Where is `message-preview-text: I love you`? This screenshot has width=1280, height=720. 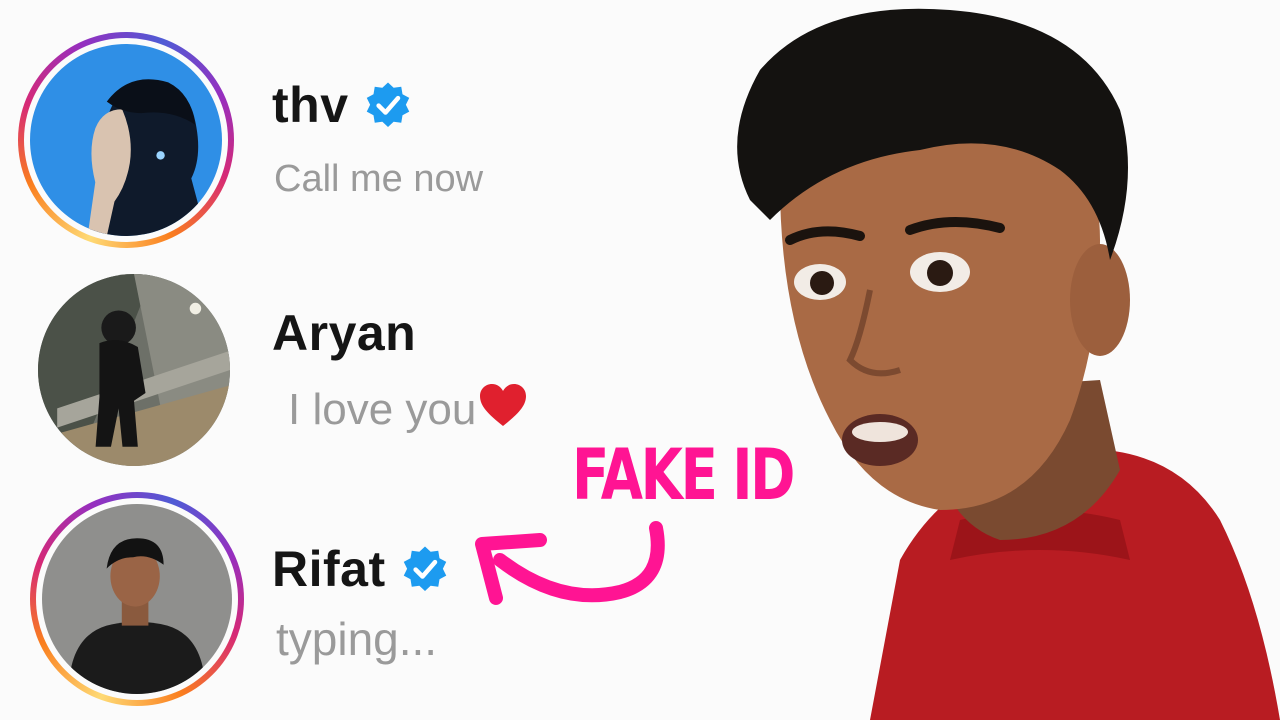
message-preview-text: I love you is located at coordinates (382, 409).